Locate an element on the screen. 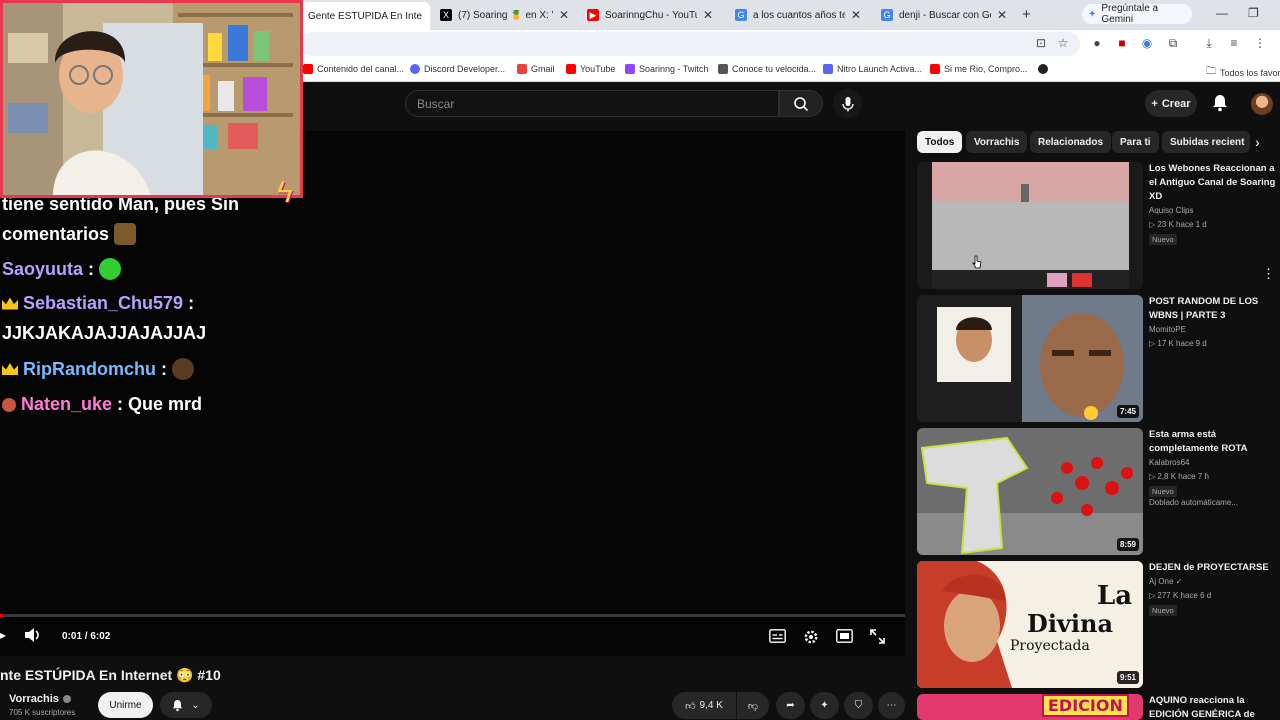  share-button: ➦ is located at coordinates (790, 705).